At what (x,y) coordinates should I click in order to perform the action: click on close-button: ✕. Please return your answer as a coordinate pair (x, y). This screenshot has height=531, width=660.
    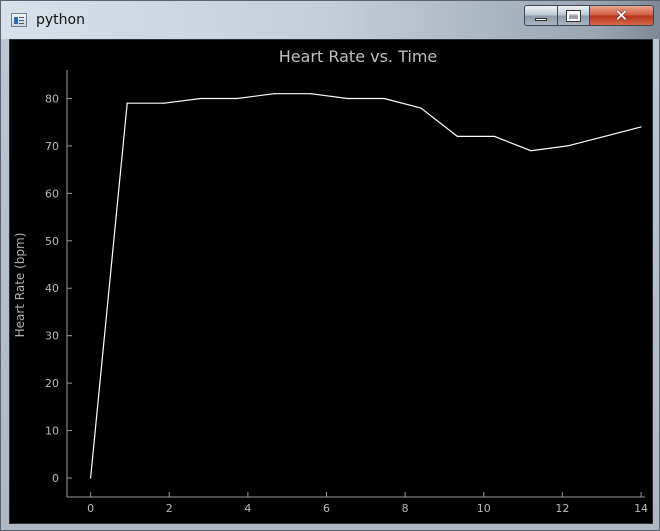
    Looking at the image, I should click on (621, 15).